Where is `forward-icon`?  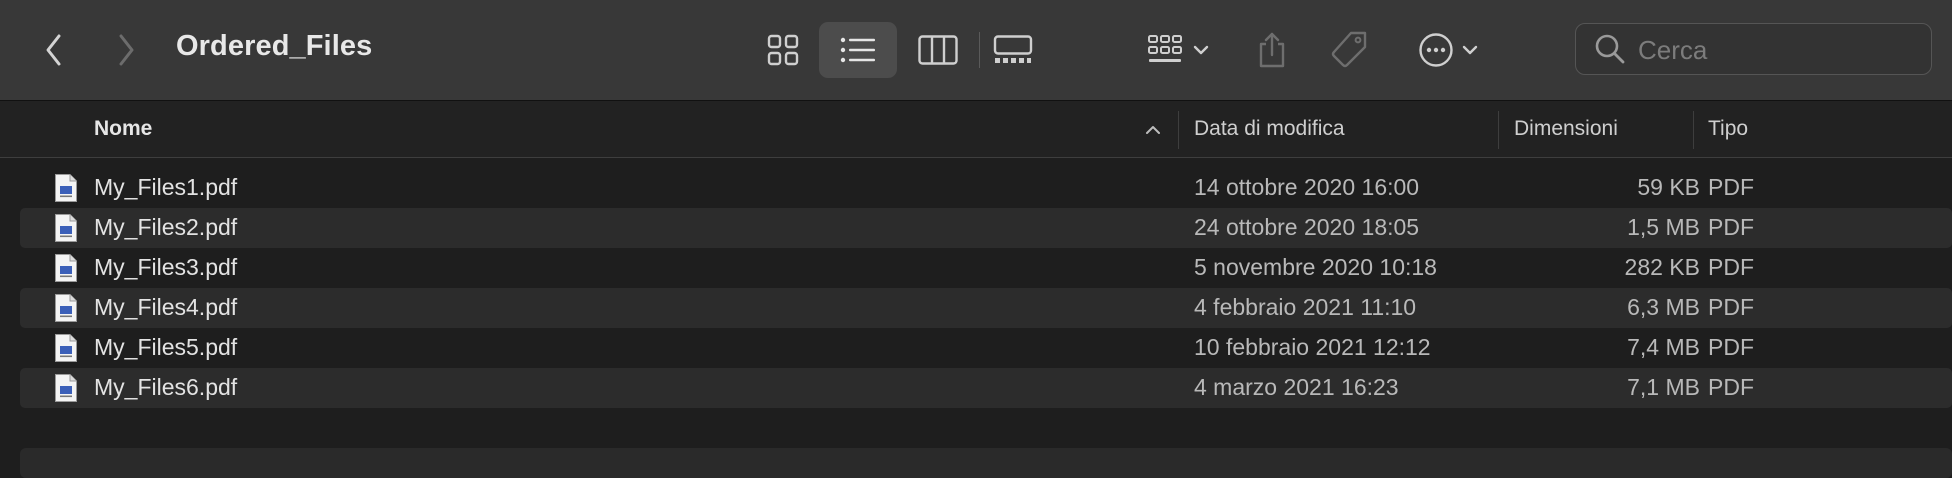
forward-icon is located at coordinates (126, 50).